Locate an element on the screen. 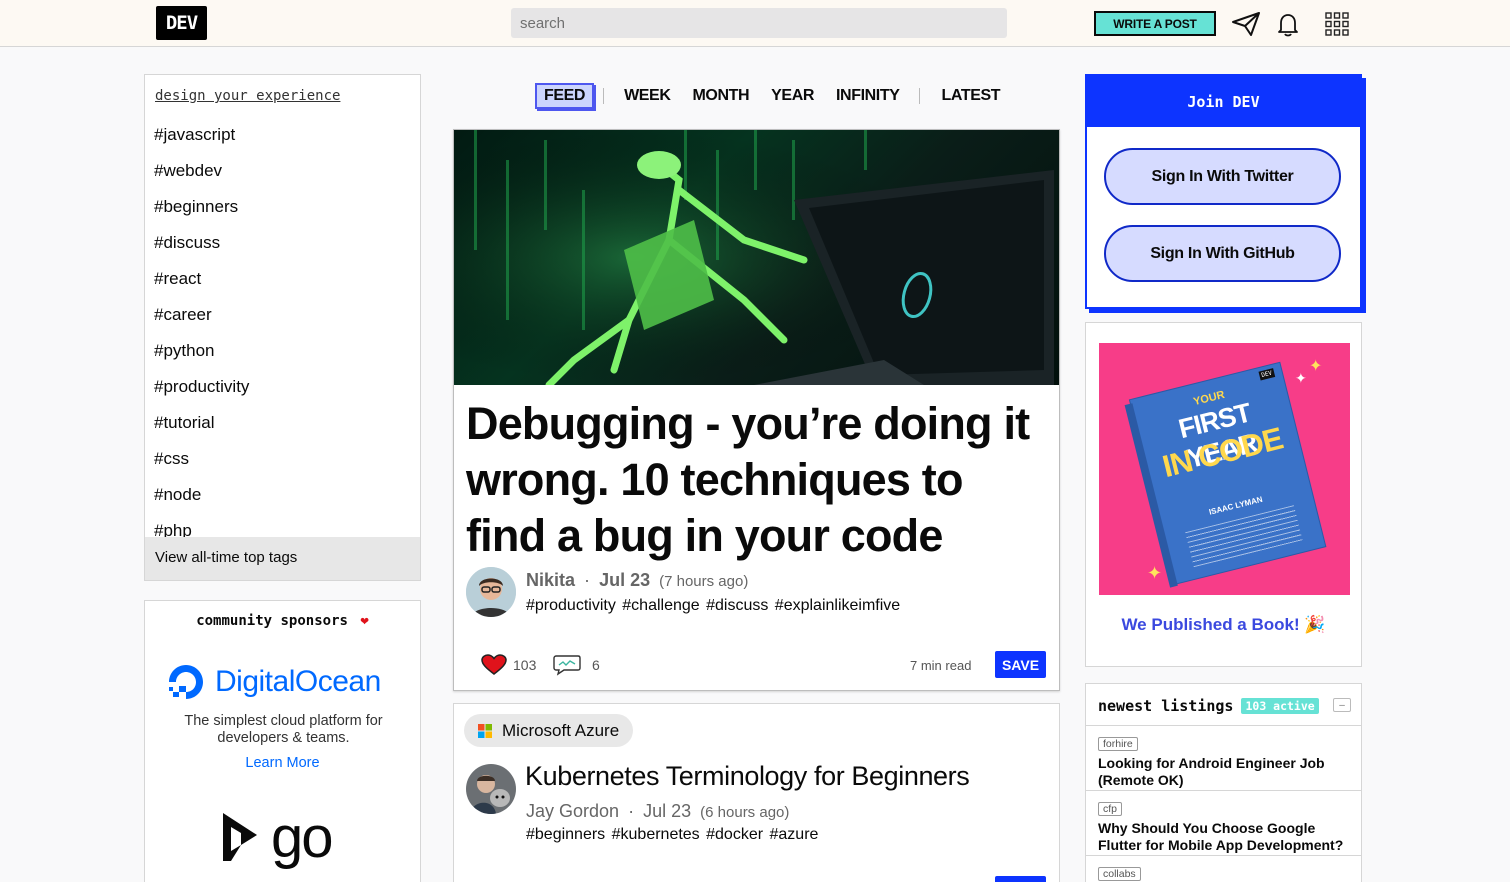 The width and height of the screenshot is (1510, 882). tag-item: #productivity is located at coordinates (281, 394).